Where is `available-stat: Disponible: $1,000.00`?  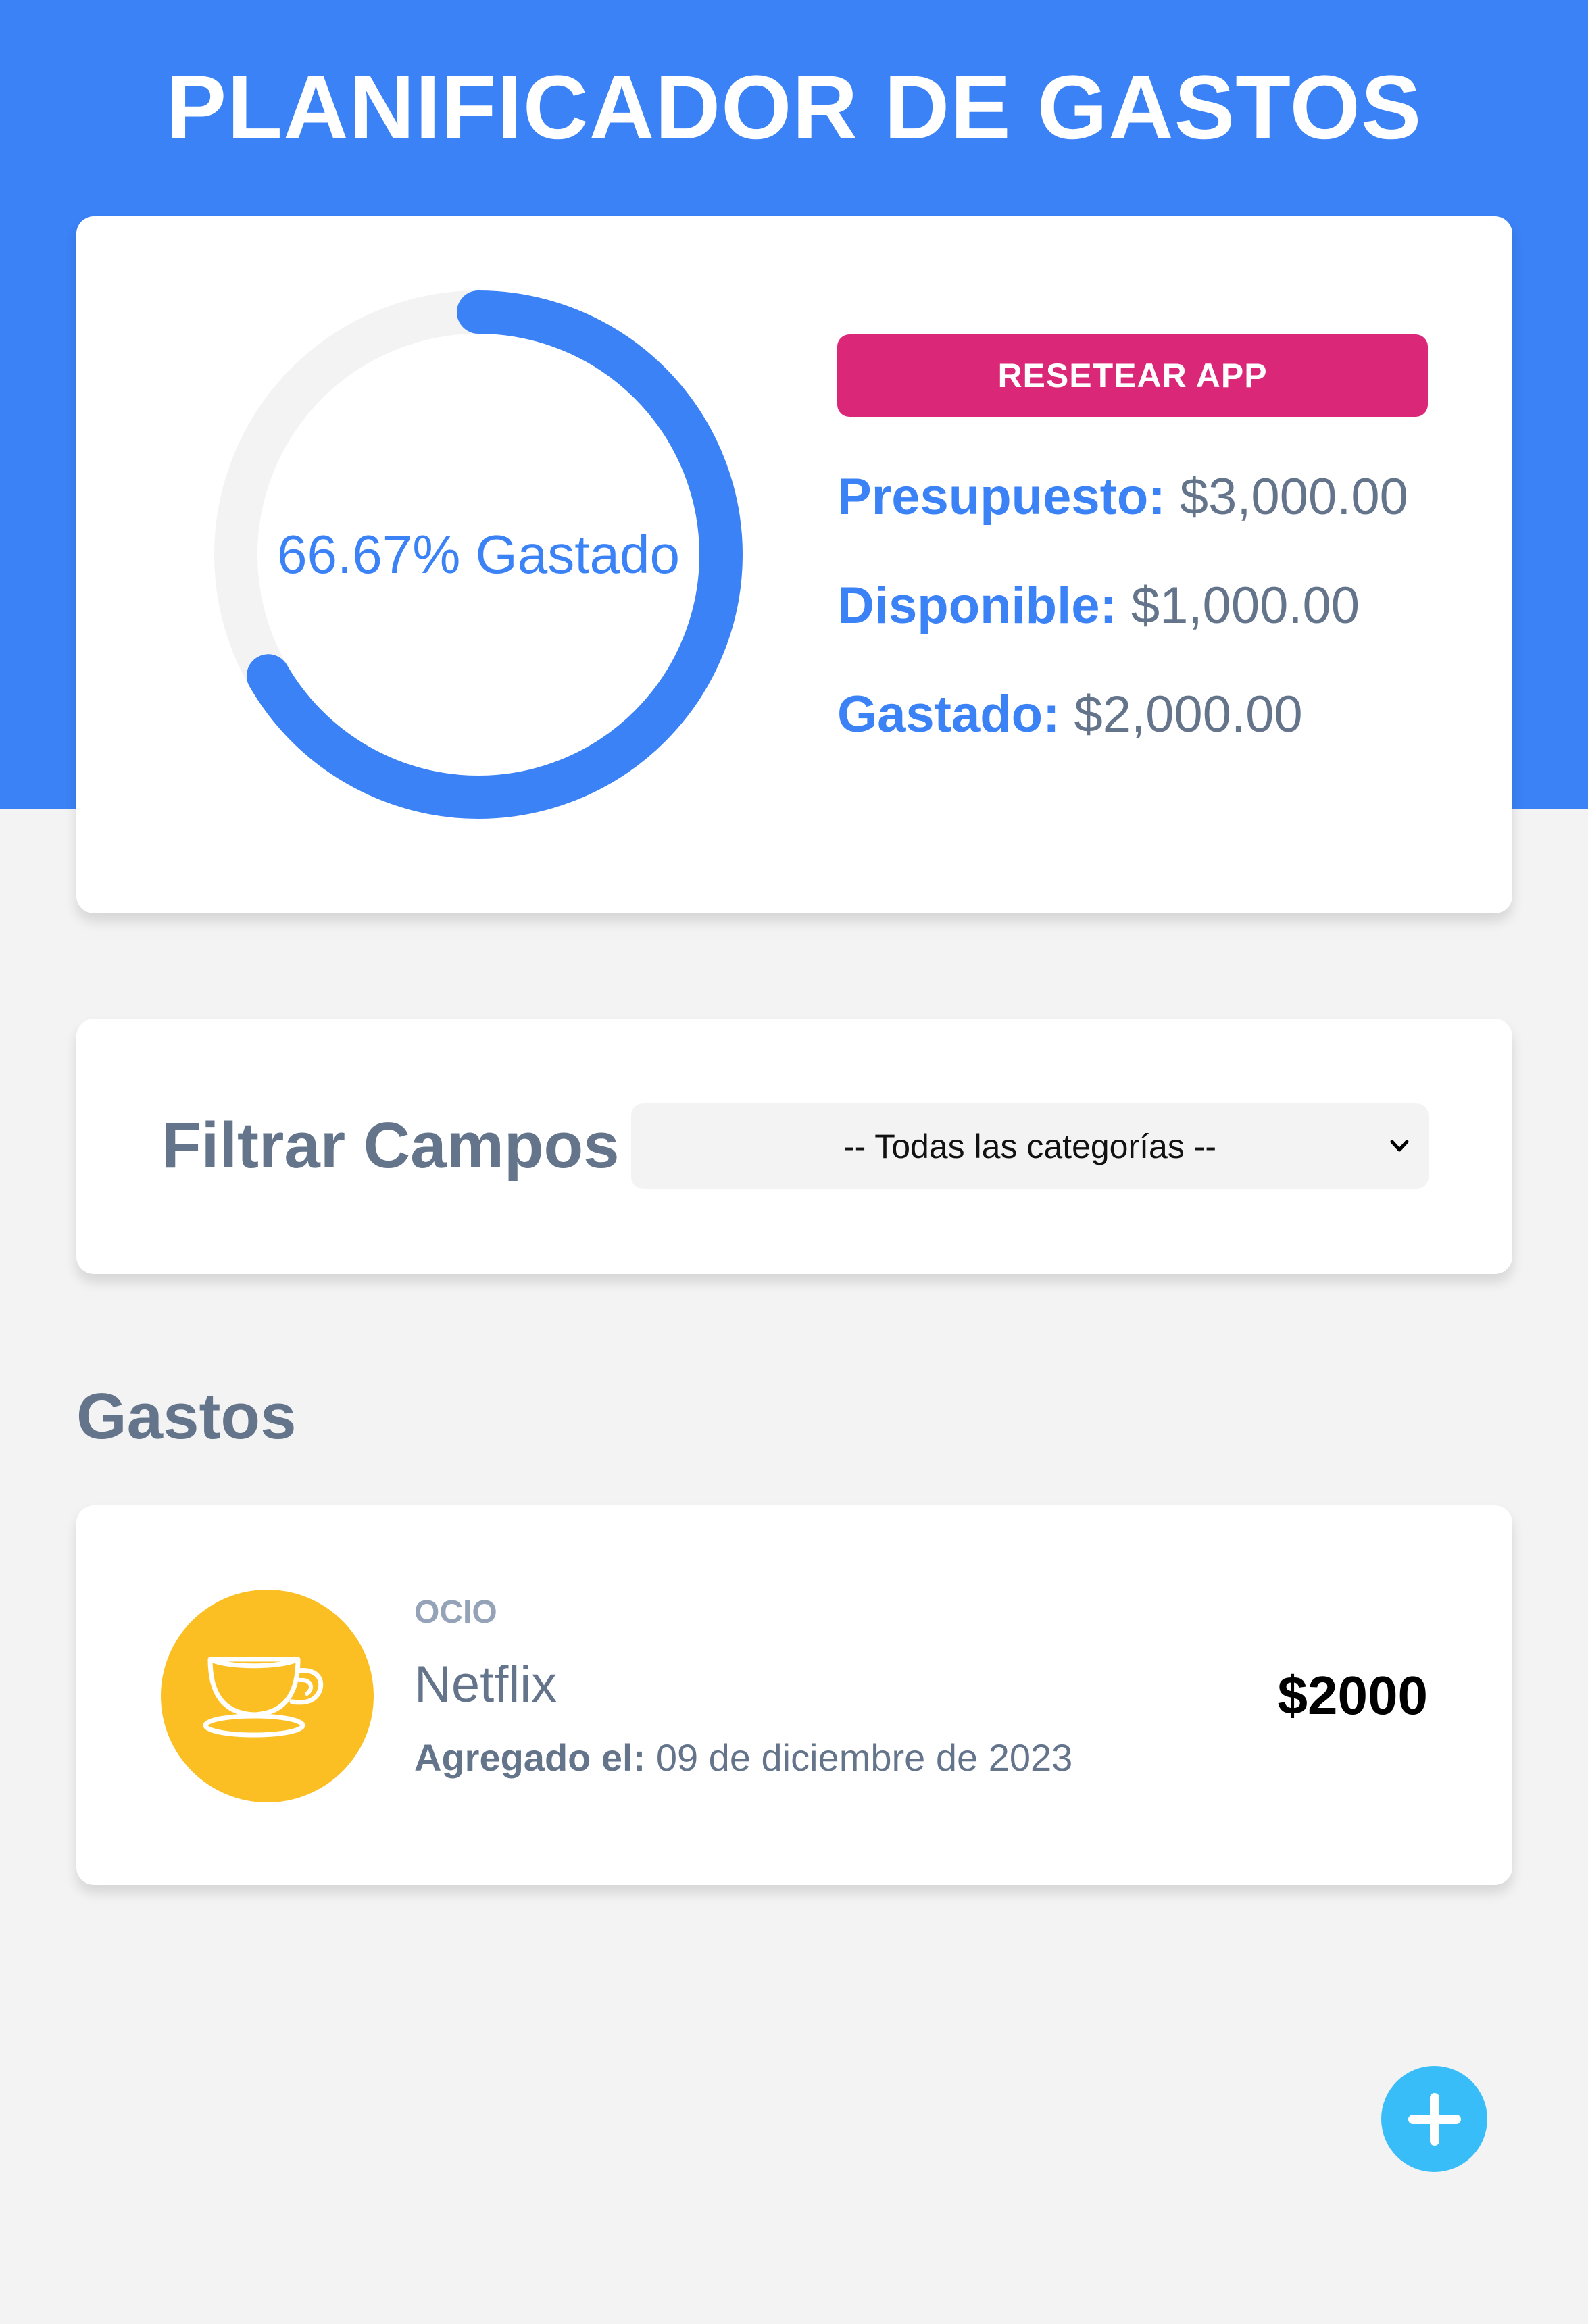
available-stat: Disponible: $1,000.00 is located at coordinates (1099, 606).